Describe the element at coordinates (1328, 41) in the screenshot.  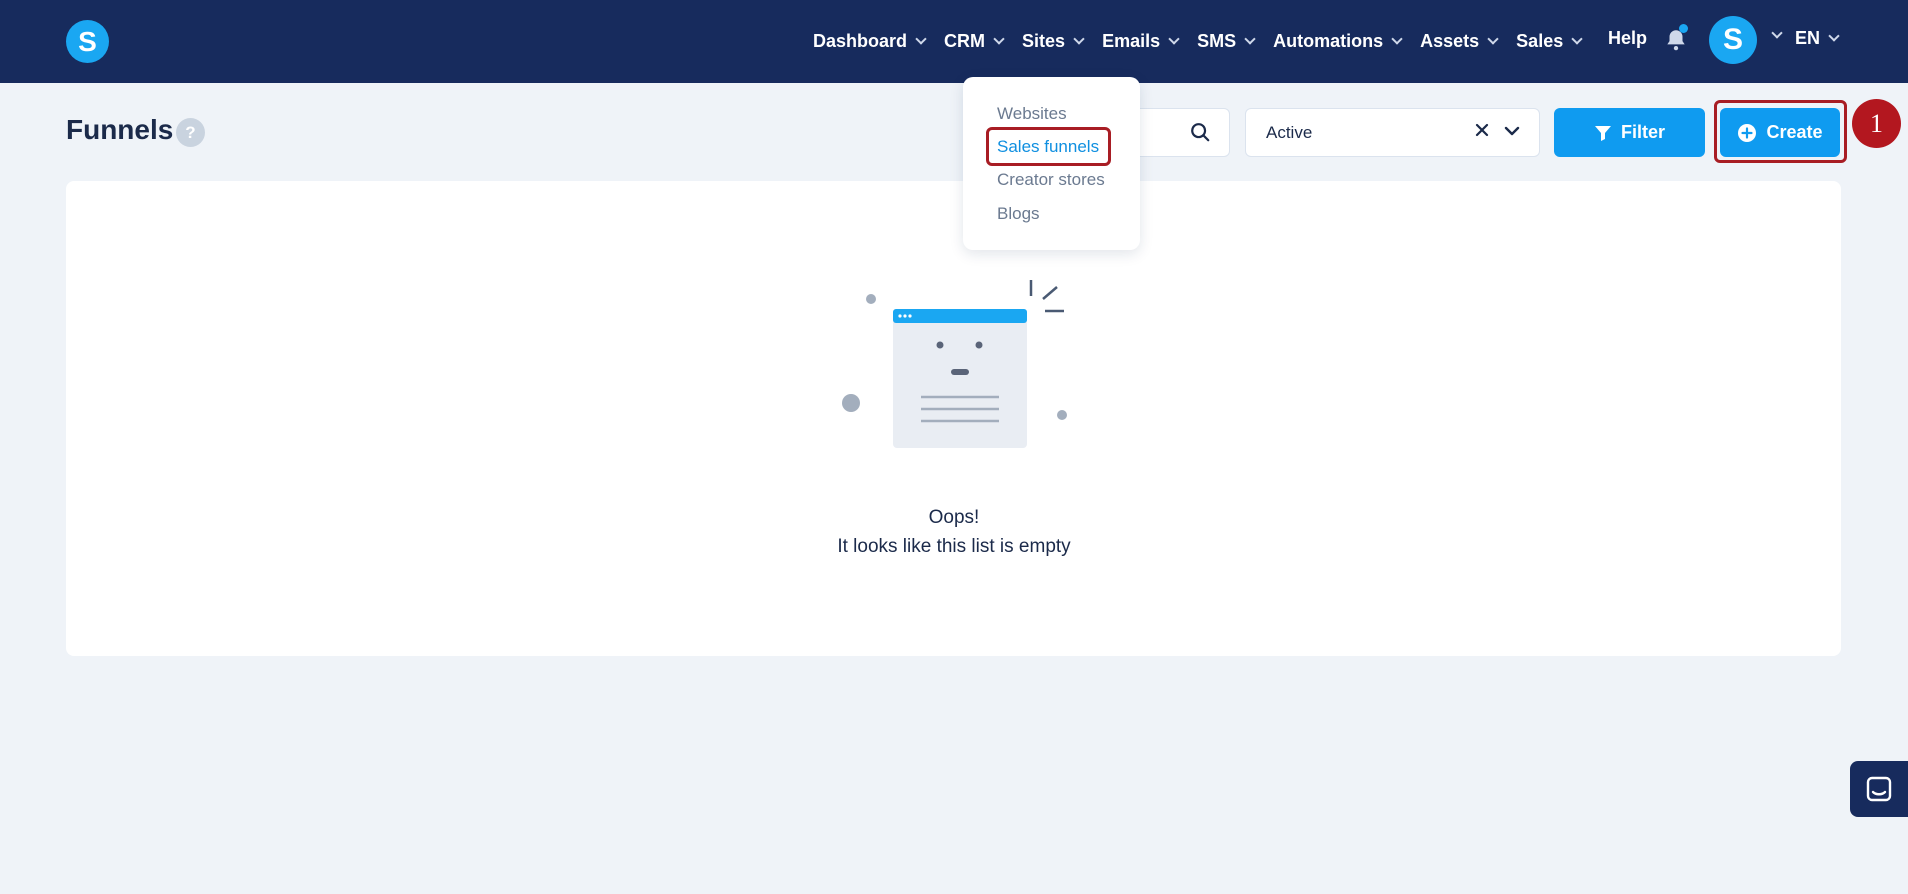
I see `nav-automations-label: Automations` at that location.